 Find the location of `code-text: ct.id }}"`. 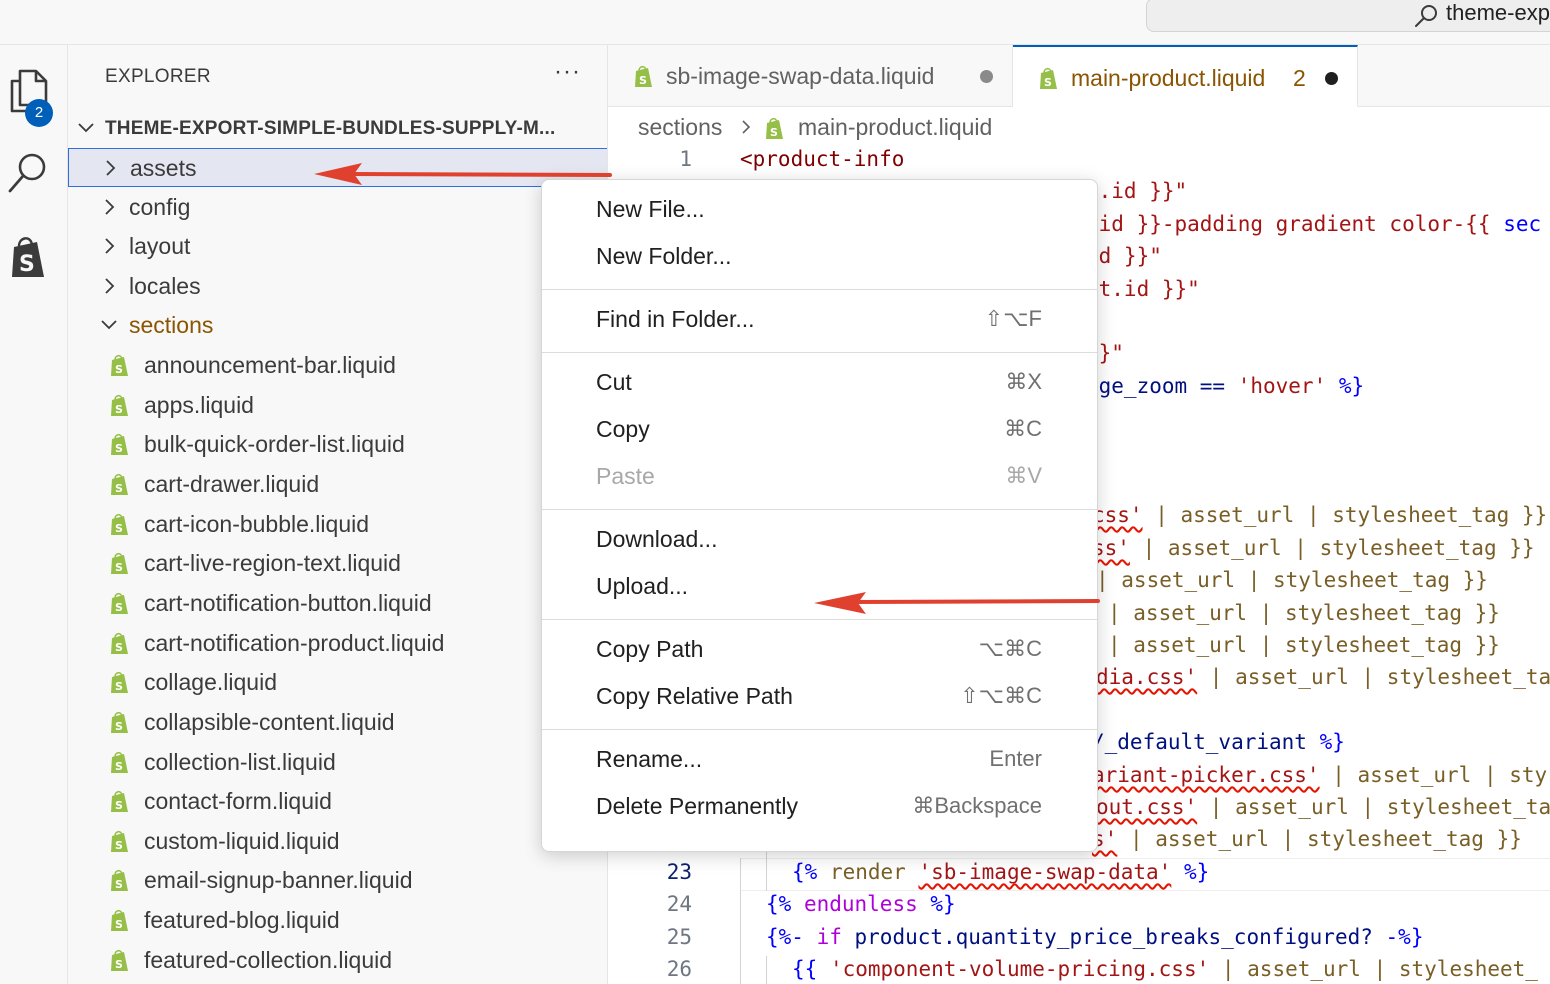

code-text: ct.id }}" is located at coordinates (1143, 289).